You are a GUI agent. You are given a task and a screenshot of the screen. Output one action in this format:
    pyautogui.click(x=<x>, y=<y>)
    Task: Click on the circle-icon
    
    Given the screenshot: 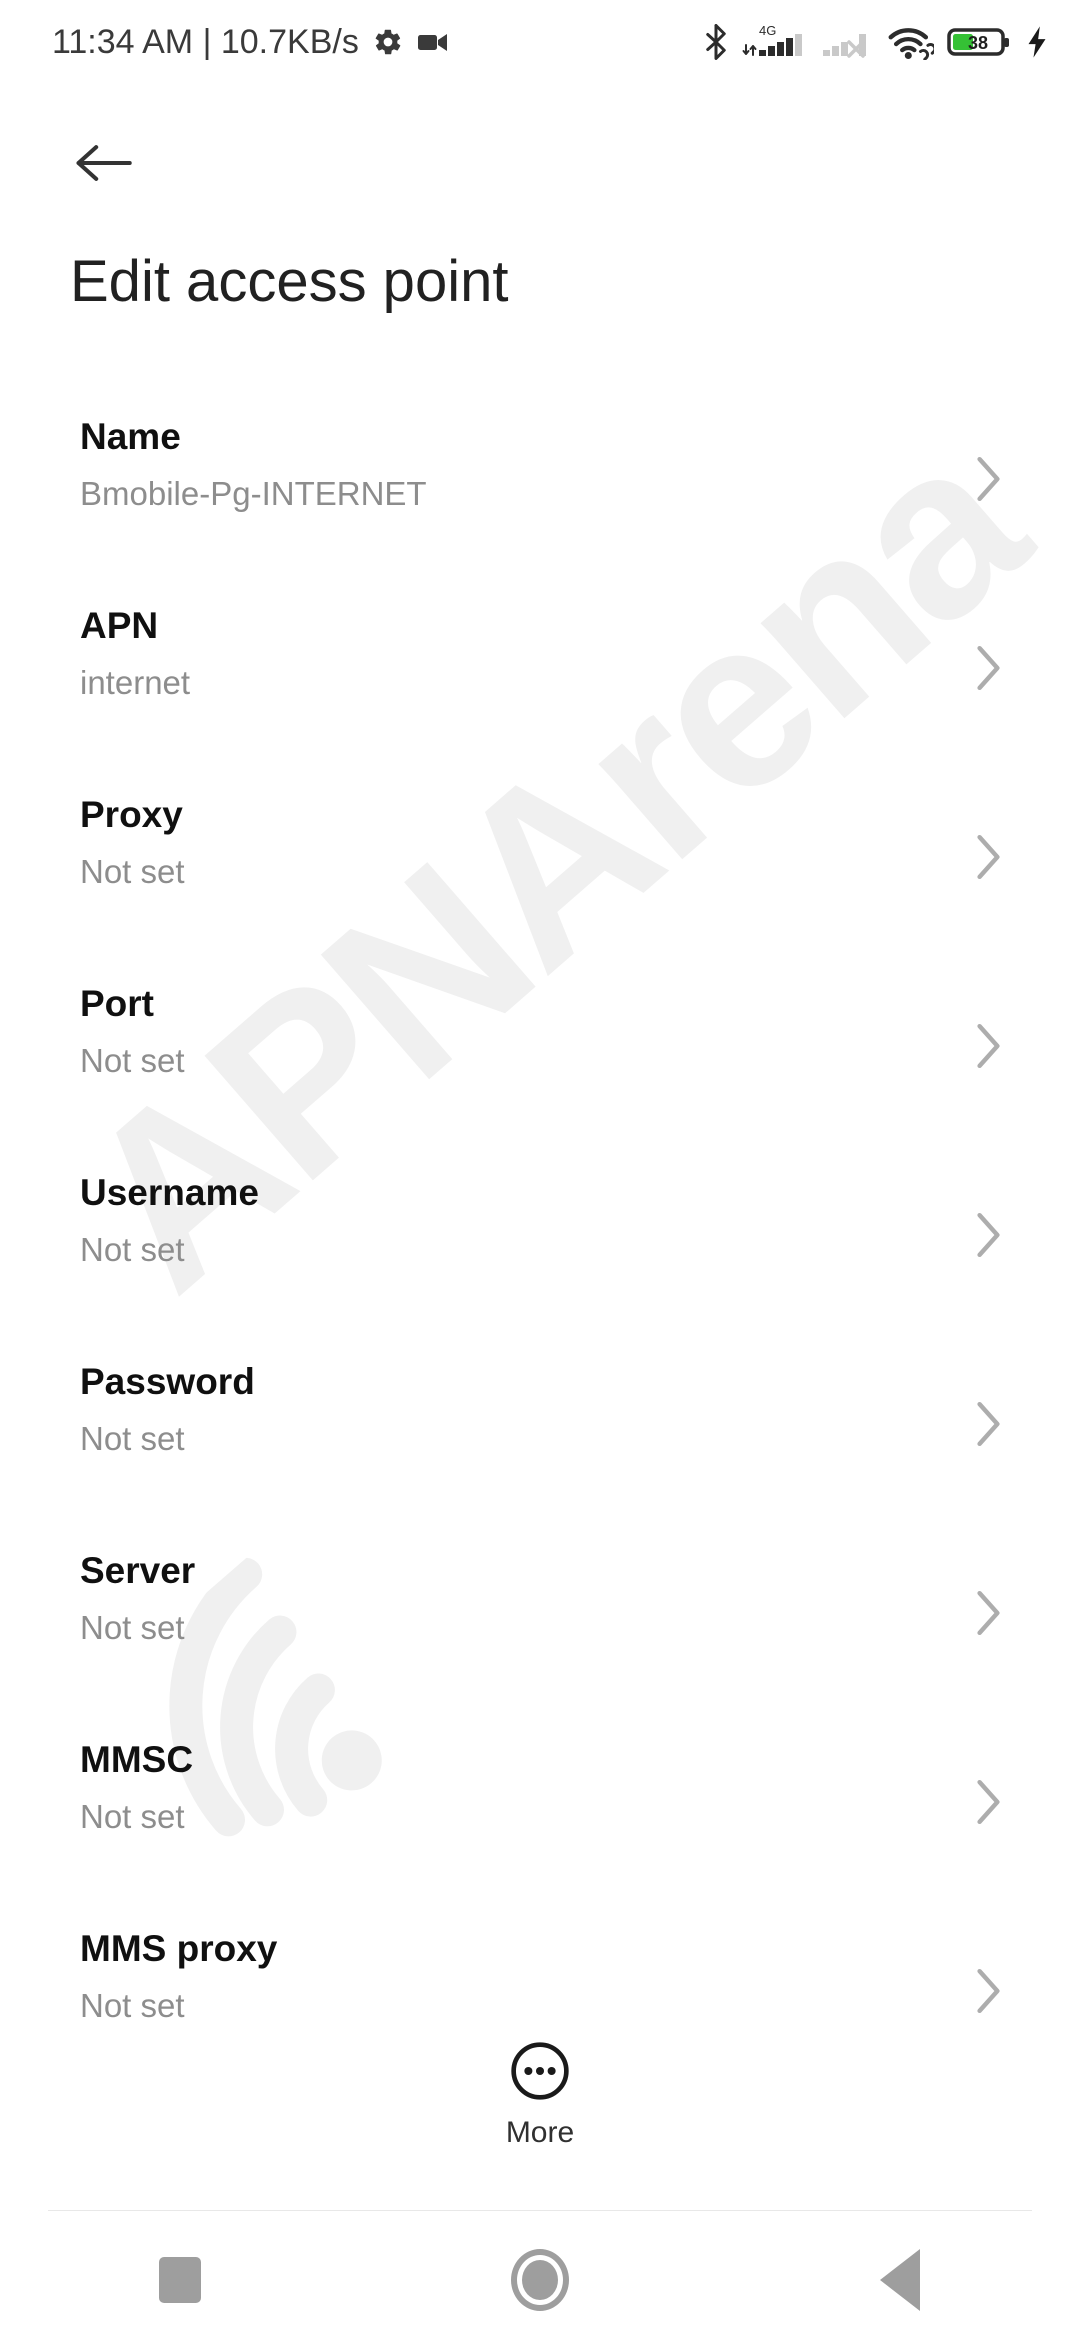 What is the action you would take?
    pyautogui.click(x=540, y=2280)
    